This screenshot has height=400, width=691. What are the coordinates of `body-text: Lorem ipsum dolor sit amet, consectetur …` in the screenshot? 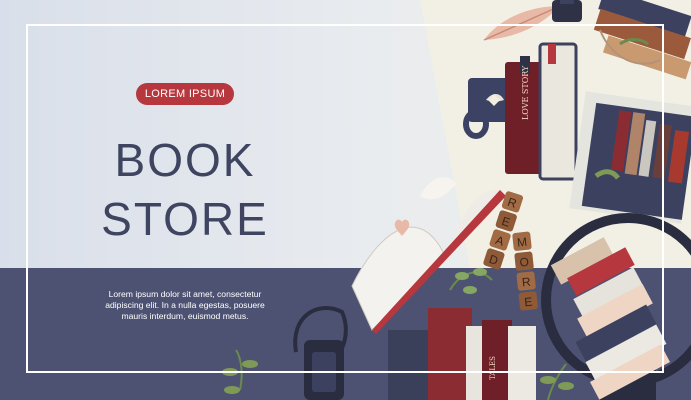 It's located at (185, 305).